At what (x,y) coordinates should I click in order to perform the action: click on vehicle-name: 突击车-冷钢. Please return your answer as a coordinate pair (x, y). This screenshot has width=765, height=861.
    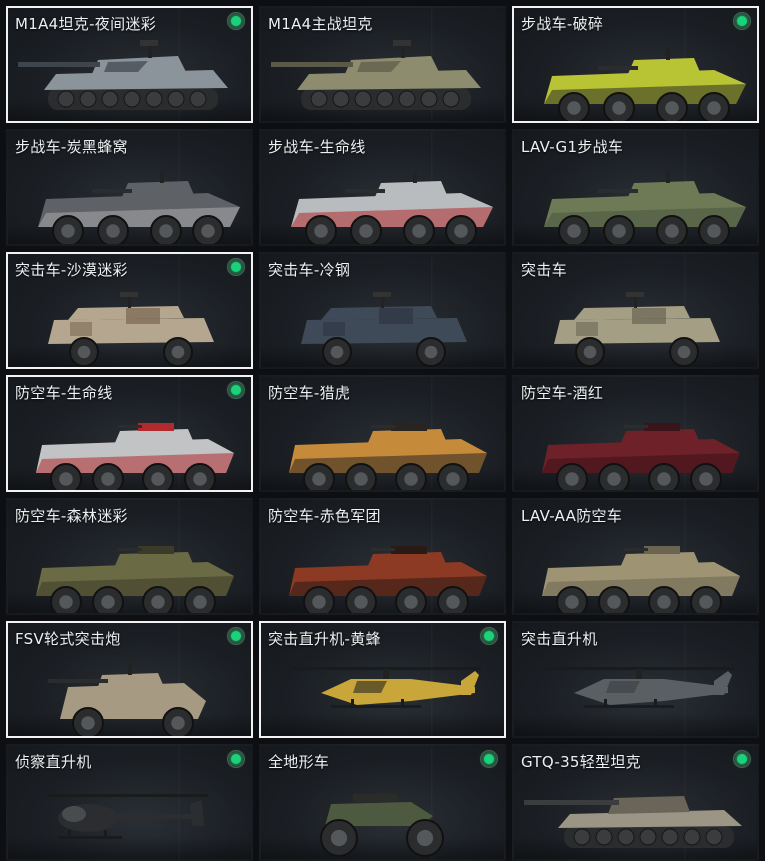
    Looking at the image, I should click on (309, 270).